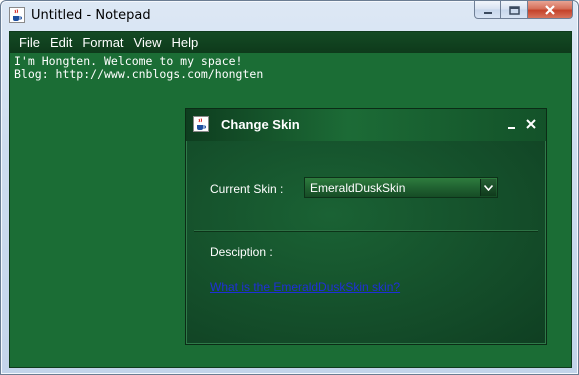  What do you see at coordinates (290, 16) in the screenshot?
I see `title-bar: Untitled - Notepad` at bounding box center [290, 16].